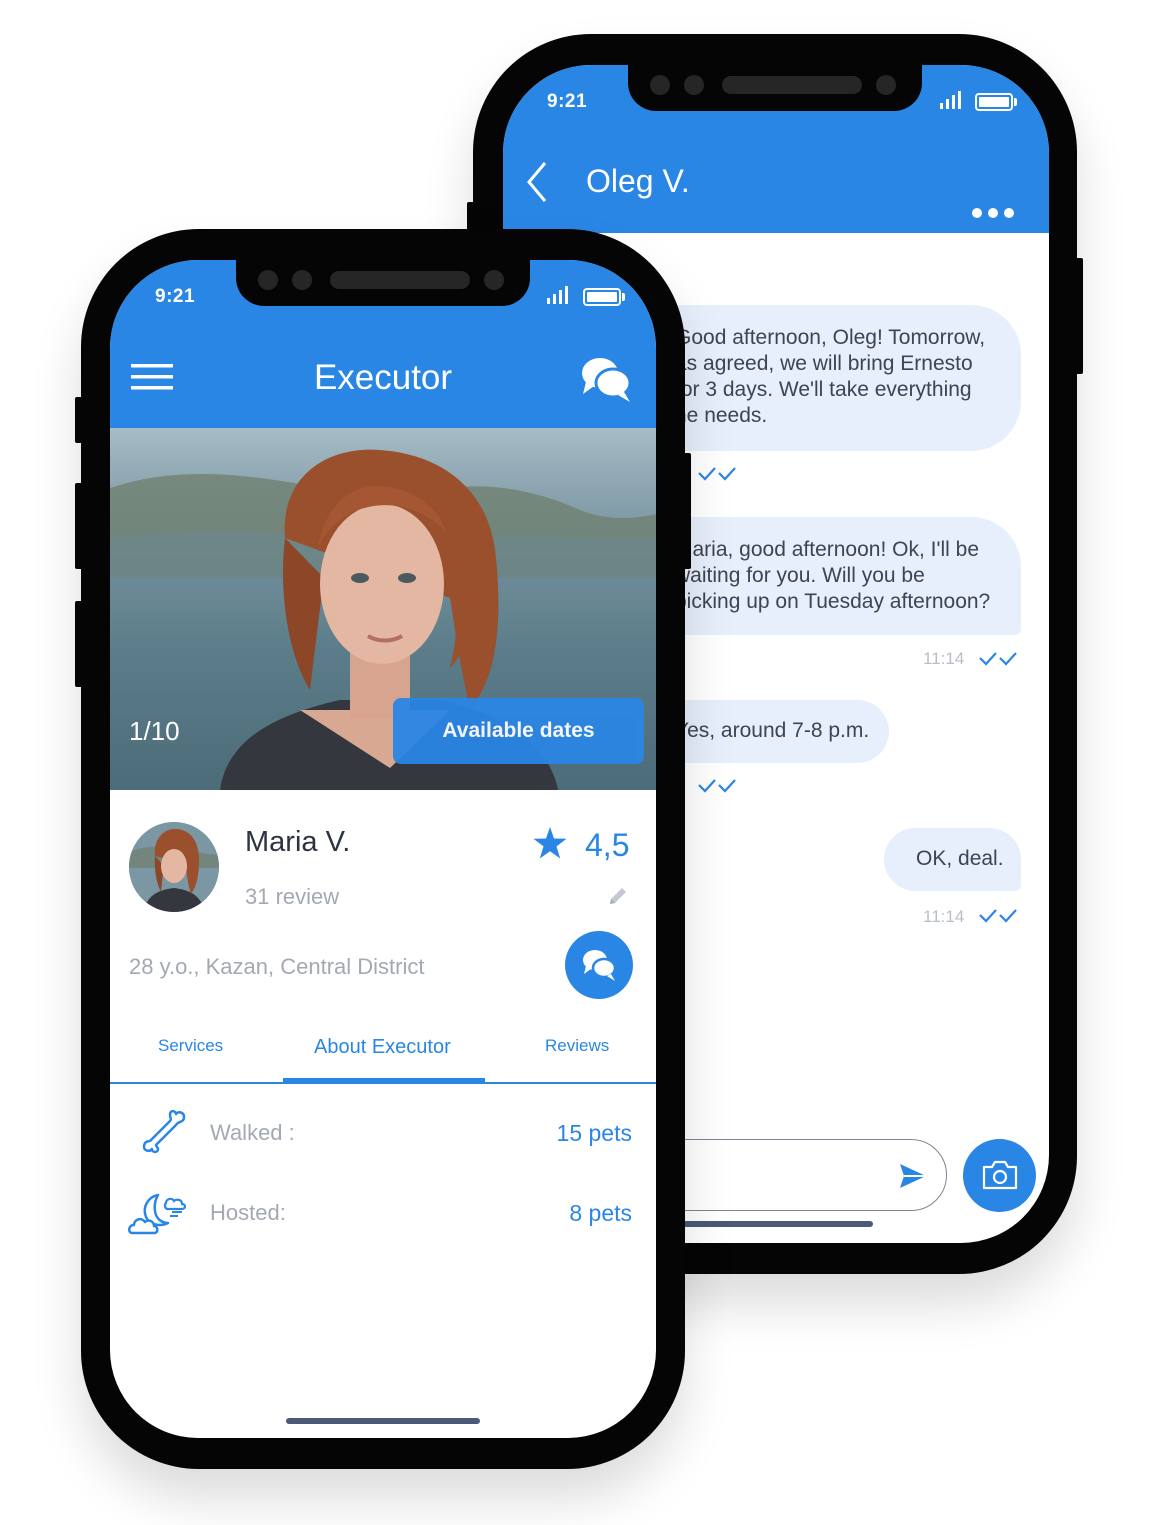 The height and width of the screenshot is (1525, 1157). I want to click on star-icon, so click(550, 843).